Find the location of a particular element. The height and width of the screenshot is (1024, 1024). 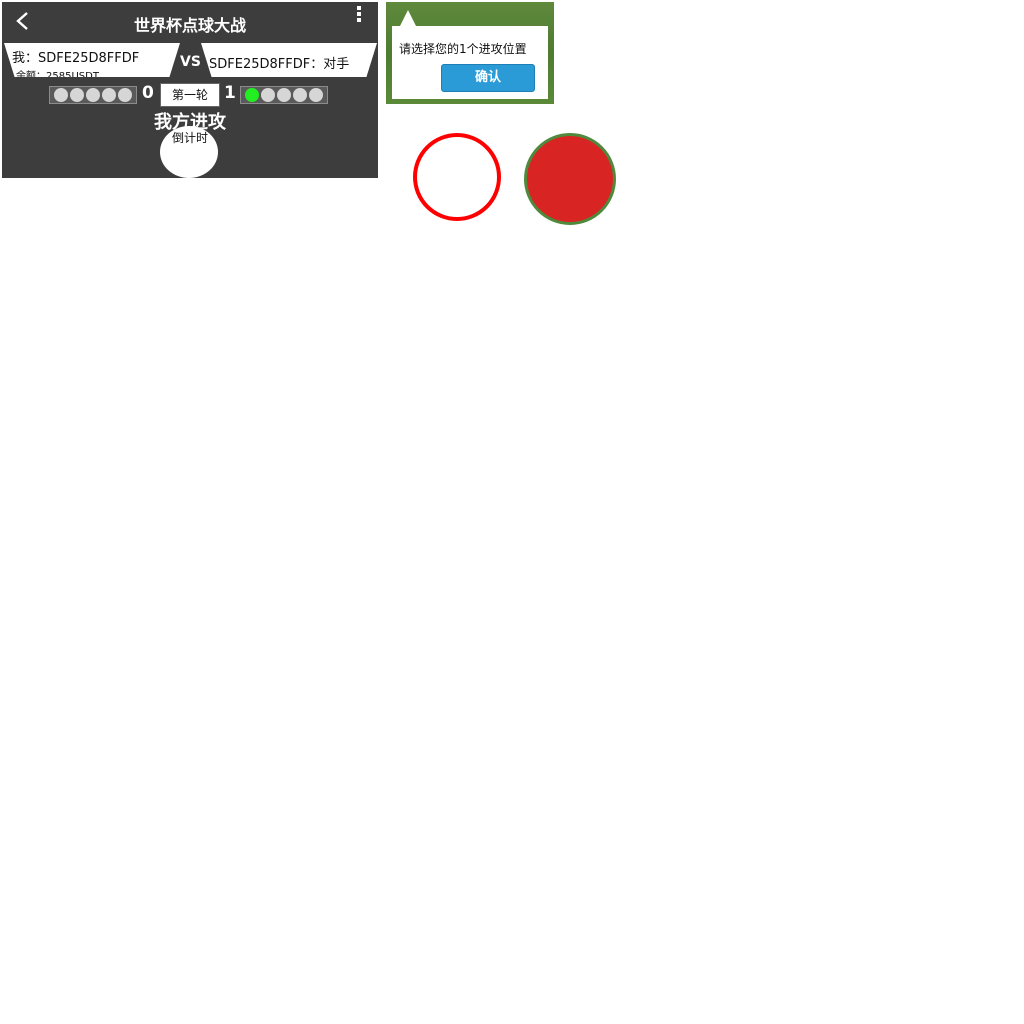

my-balance: 余额：2585USDT is located at coordinates (57, 76).